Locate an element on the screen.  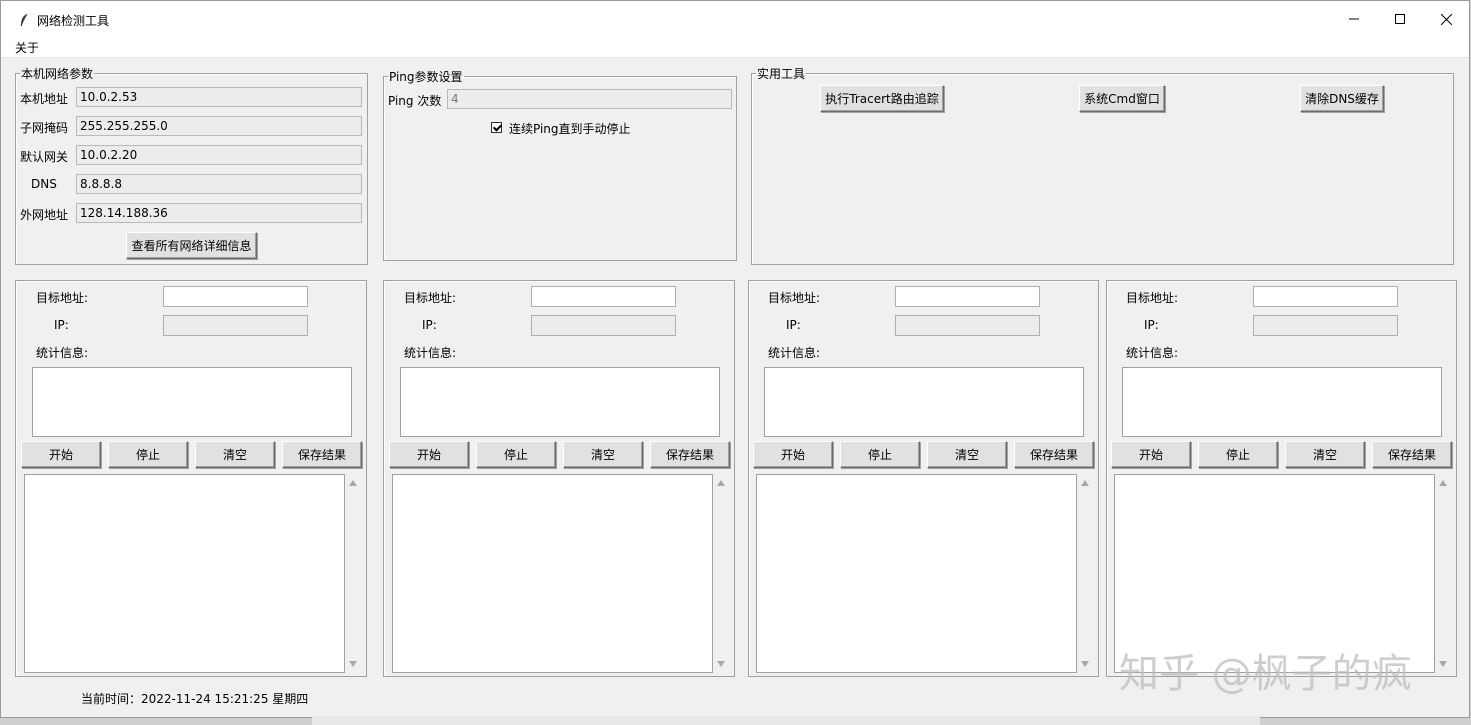
minimize-icon is located at coordinates (1354, 19).